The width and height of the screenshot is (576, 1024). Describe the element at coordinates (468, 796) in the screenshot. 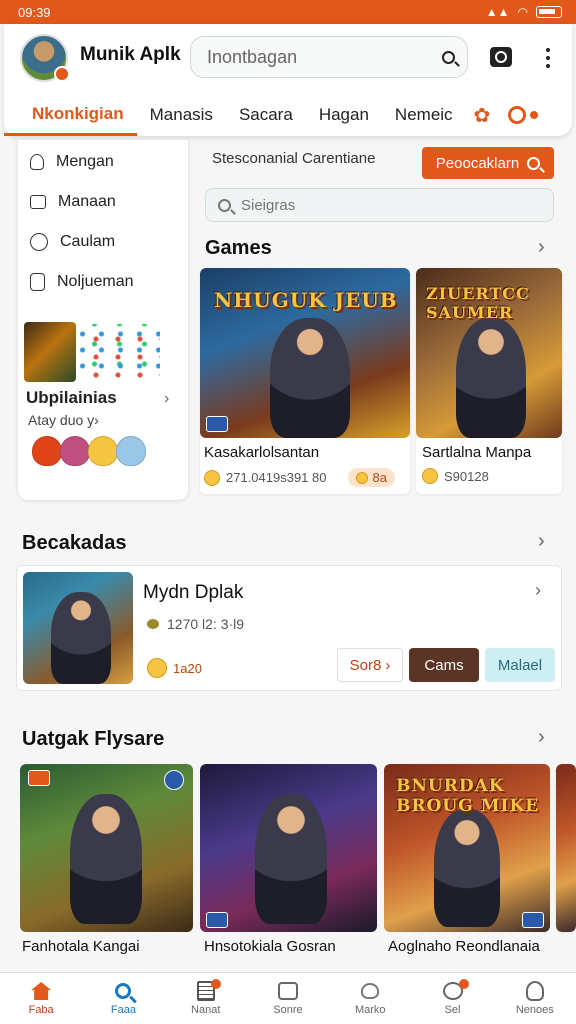

I see `game-logo: BNURDAK BROUG MIKE` at that location.